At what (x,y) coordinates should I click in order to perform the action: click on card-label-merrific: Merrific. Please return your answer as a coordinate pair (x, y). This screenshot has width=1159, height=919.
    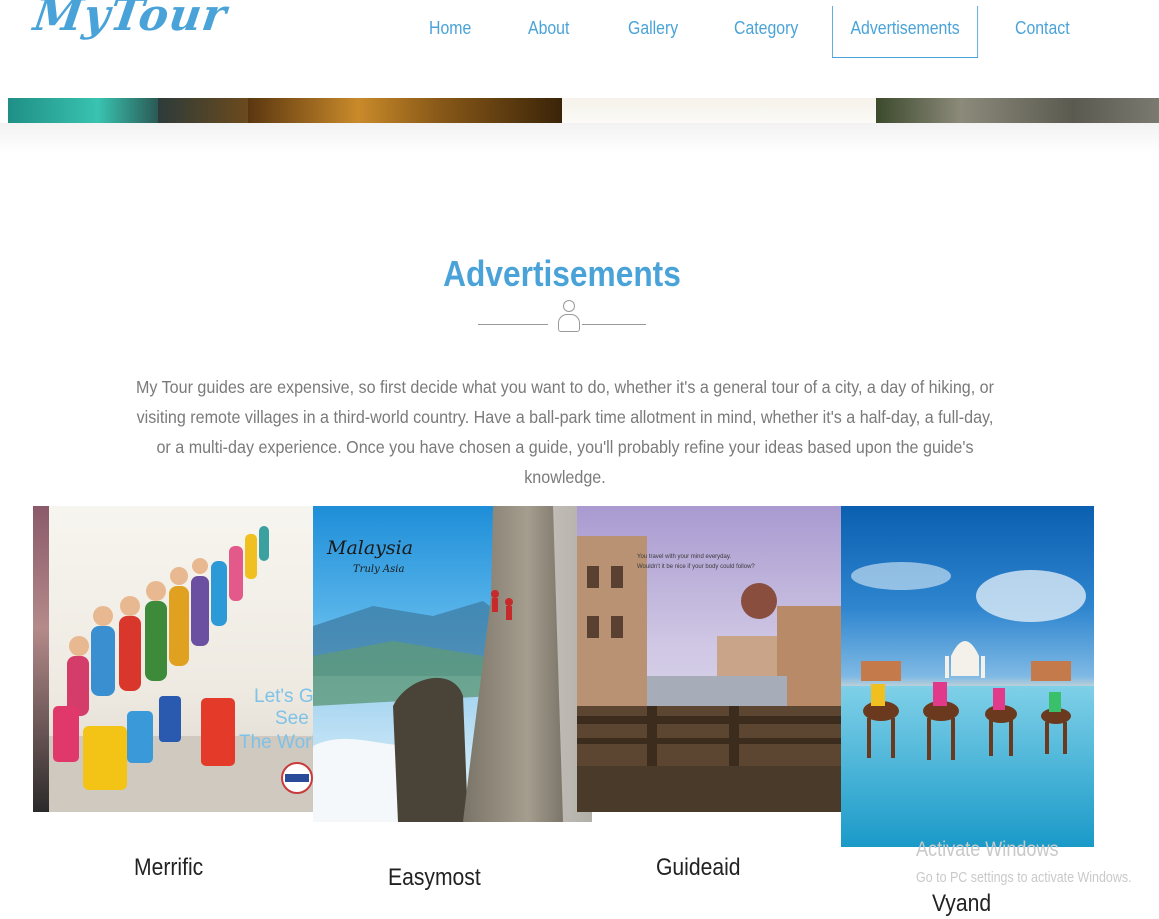
    Looking at the image, I should click on (168, 868).